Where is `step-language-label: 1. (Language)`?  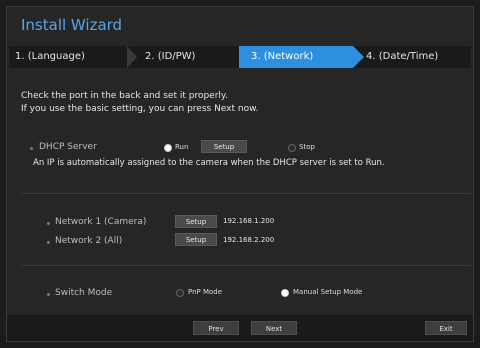 step-language-label: 1. (Language) is located at coordinates (50, 56).